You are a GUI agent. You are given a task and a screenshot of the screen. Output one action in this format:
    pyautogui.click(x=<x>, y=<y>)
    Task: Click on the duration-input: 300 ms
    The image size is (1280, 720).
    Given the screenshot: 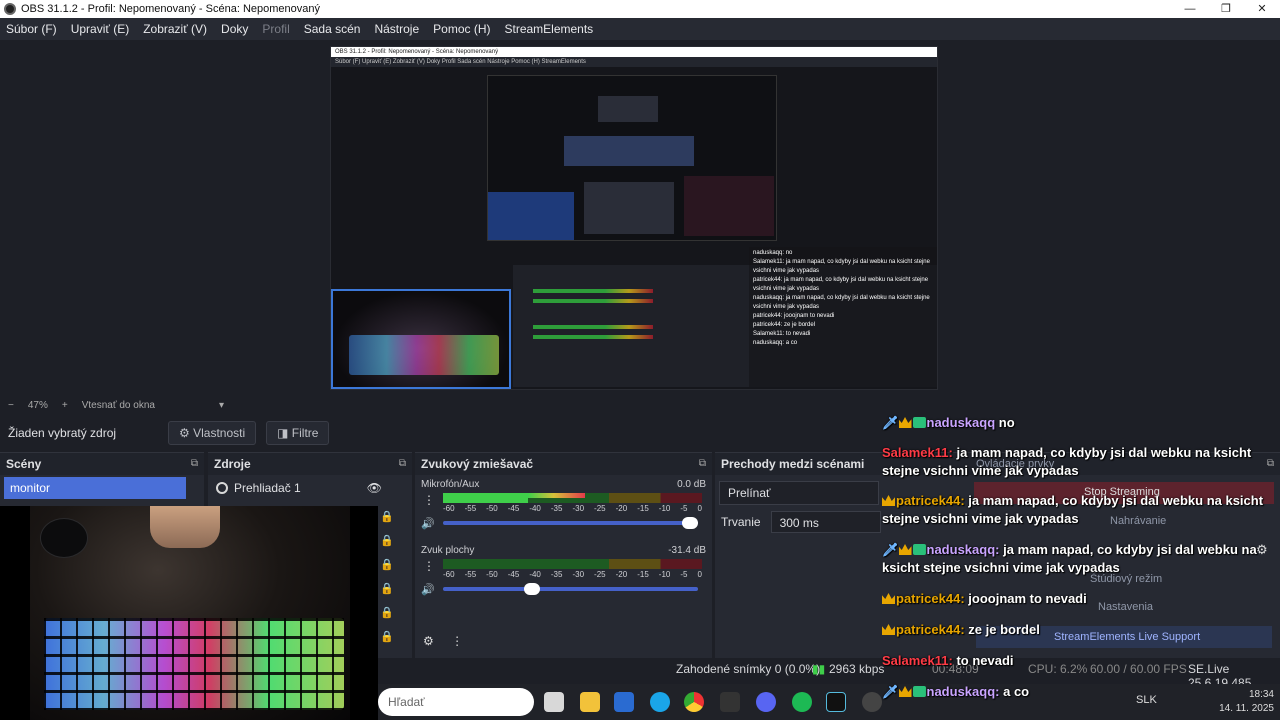 What is the action you would take?
    pyautogui.click(x=825, y=522)
    